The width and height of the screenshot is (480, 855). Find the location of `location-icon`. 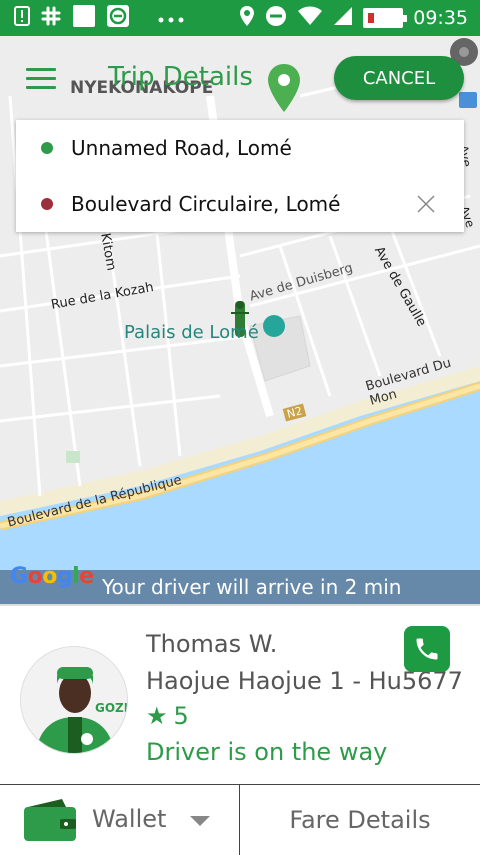

location-icon is located at coordinates (247, 18).